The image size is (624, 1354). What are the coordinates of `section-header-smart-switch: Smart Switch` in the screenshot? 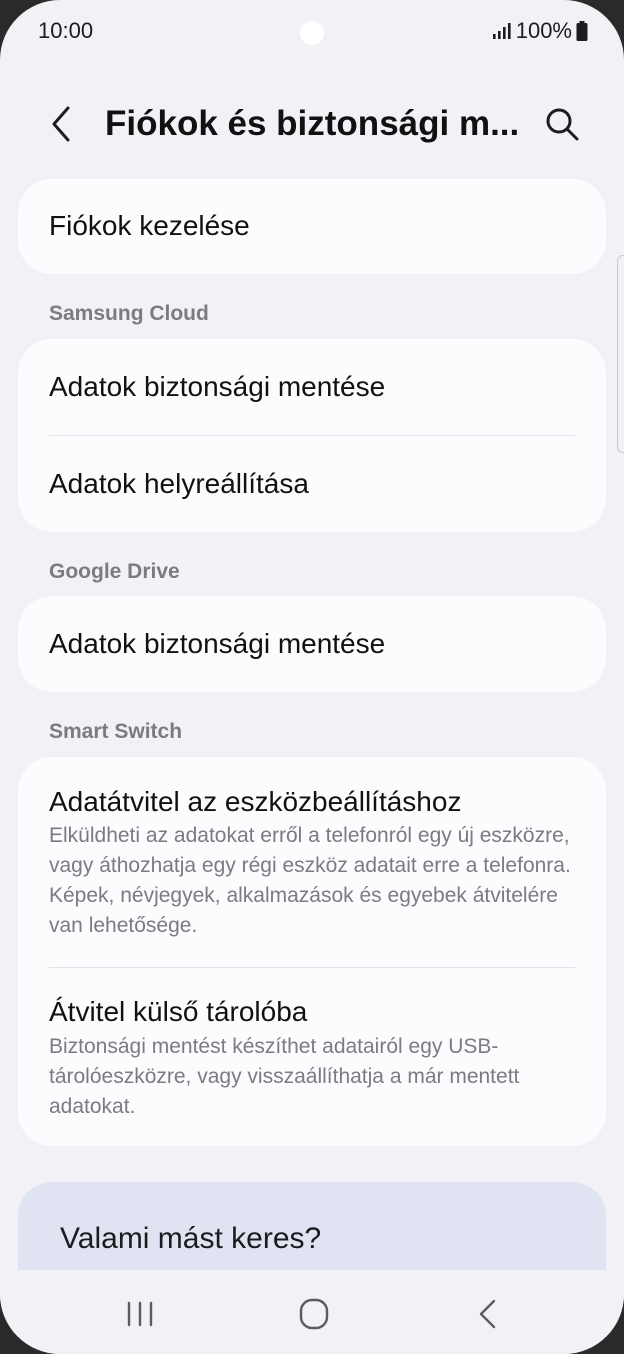 It's located at (116, 731).